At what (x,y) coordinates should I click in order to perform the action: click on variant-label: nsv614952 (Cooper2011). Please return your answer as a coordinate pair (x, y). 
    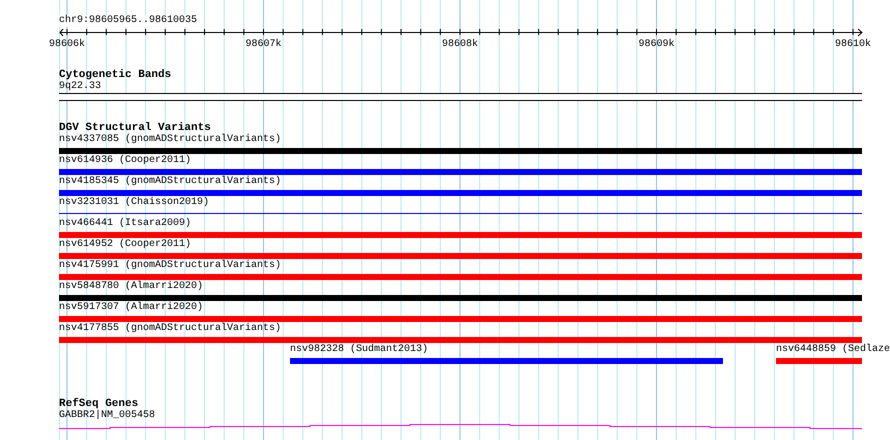
    Looking at the image, I should click on (125, 245).